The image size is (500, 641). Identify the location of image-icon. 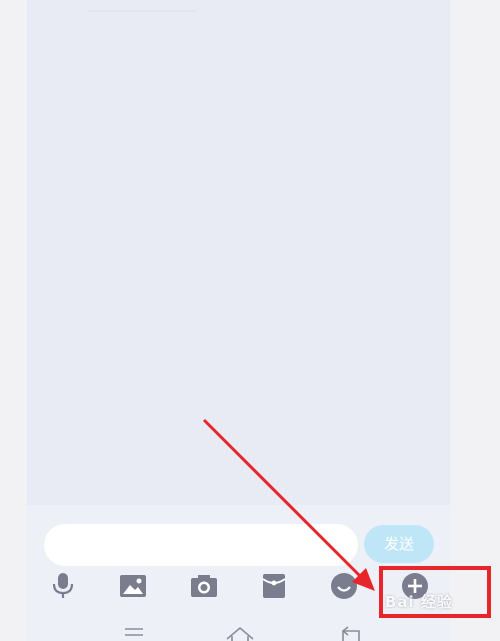
(133, 586).